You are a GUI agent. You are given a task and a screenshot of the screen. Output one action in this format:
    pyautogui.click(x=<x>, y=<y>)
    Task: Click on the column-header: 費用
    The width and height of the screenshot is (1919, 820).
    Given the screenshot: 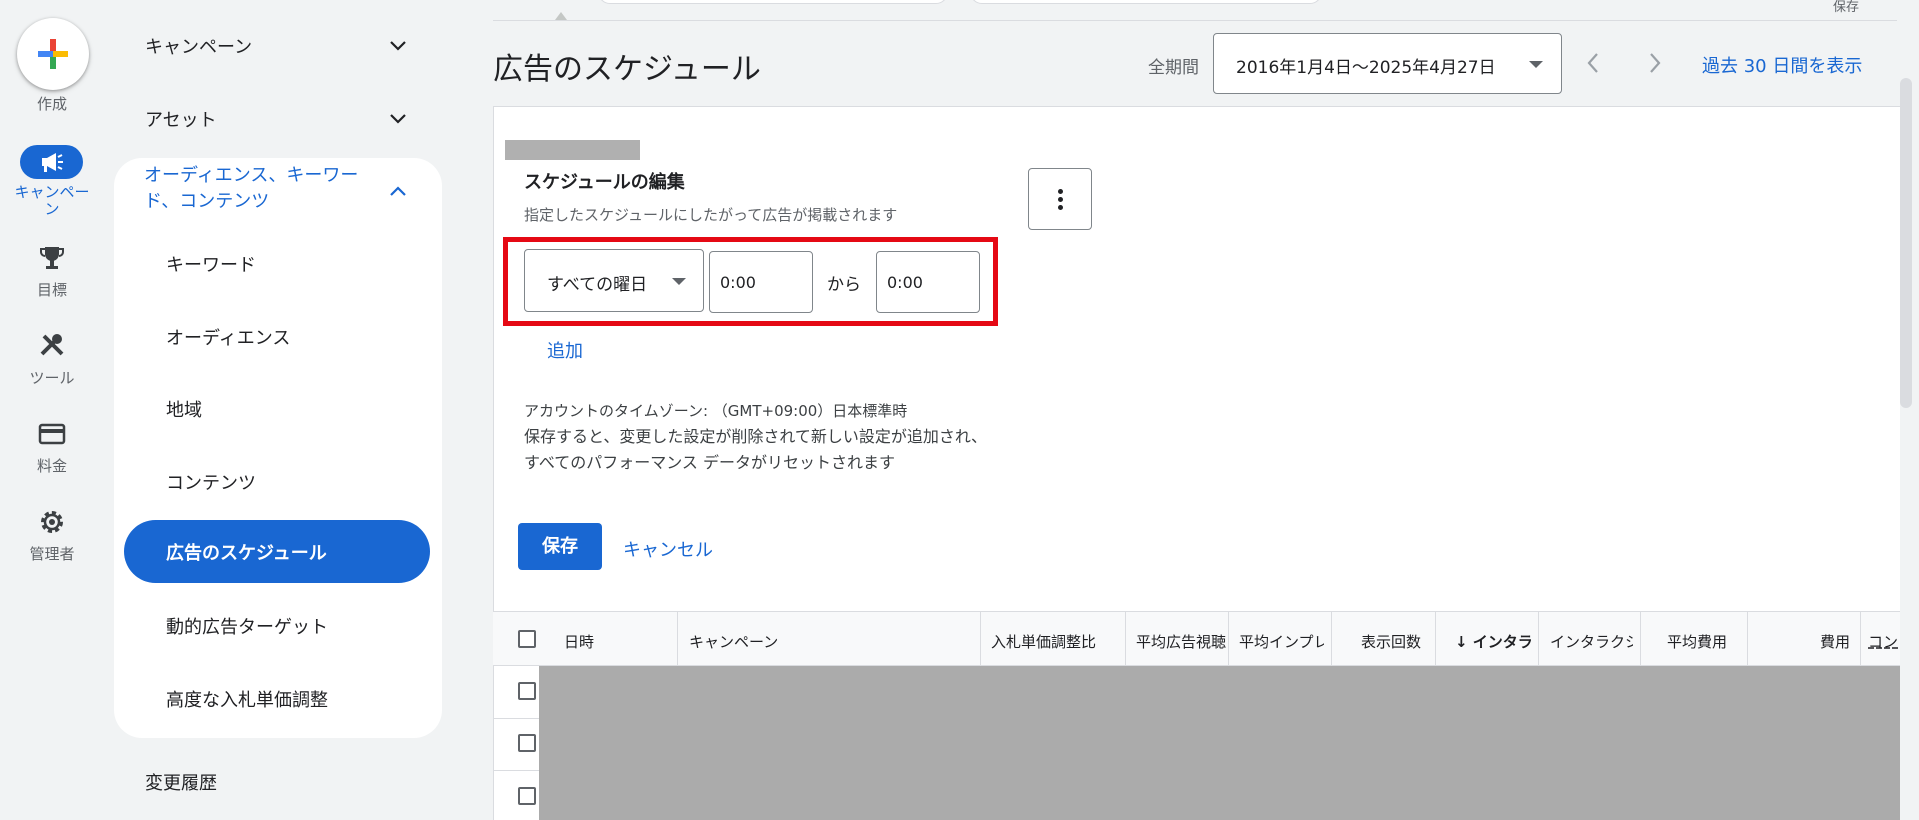 What is the action you would take?
    pyautogui.click(x=1835, y=641)
    